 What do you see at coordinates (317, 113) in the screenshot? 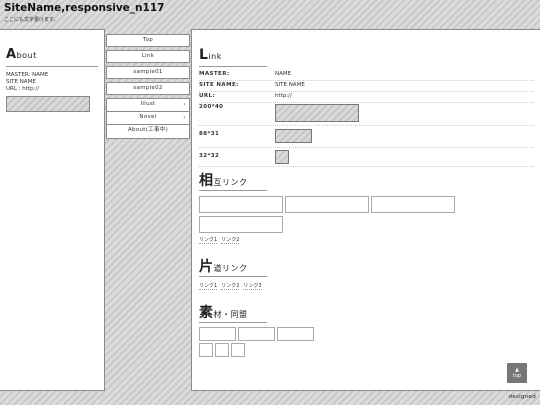
I see `banner-200x40` at bounding box center [317, 113].